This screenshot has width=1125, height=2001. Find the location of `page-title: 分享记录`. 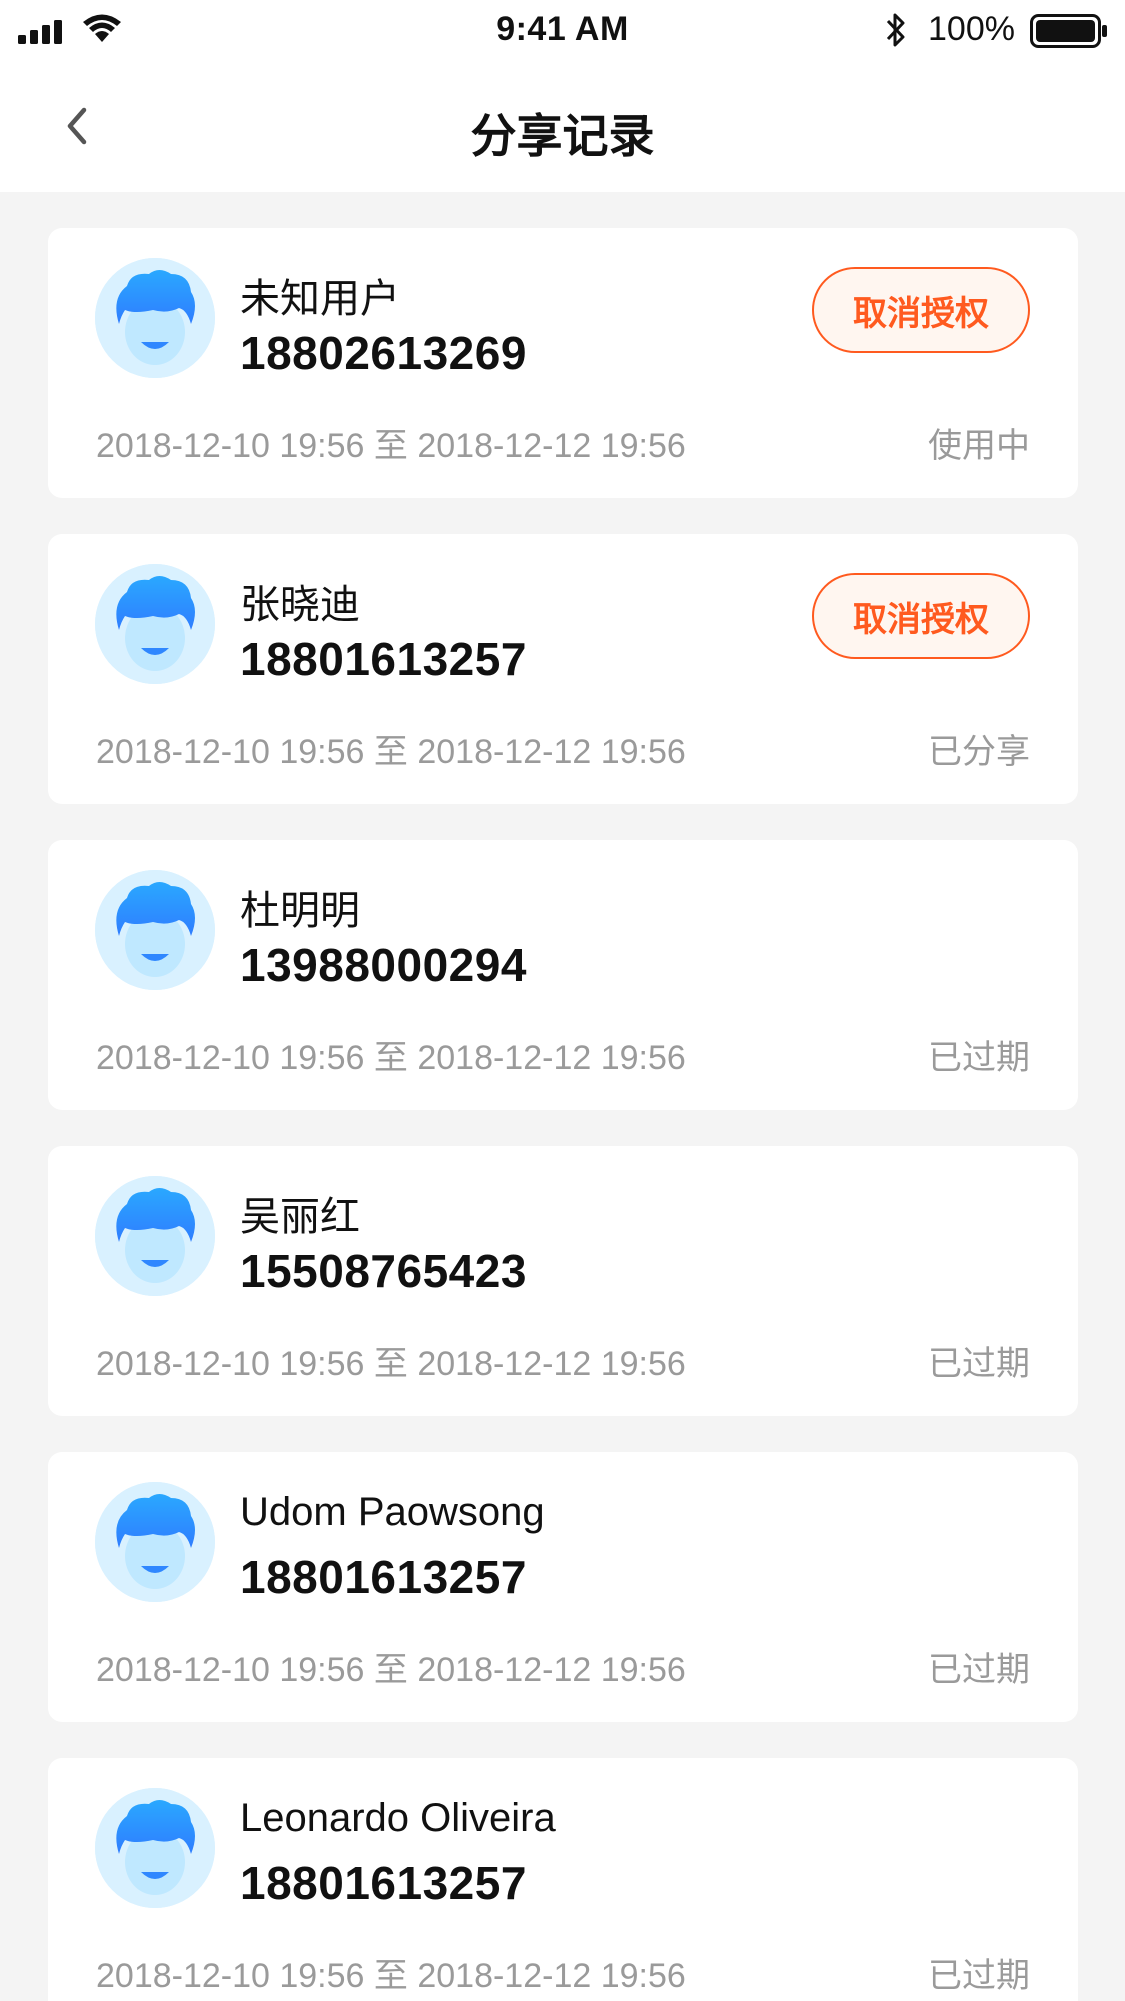

page-title: 分享记录 is located at coordinates (562, 136).